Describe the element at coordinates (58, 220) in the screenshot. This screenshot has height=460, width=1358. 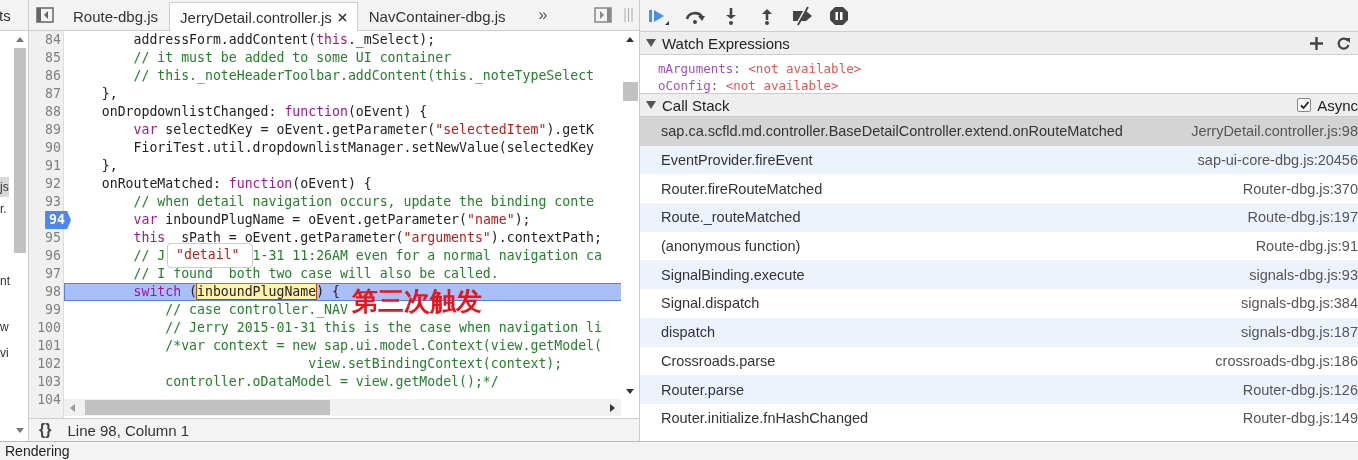
I see `breakpoint-marker: 94` at that location.